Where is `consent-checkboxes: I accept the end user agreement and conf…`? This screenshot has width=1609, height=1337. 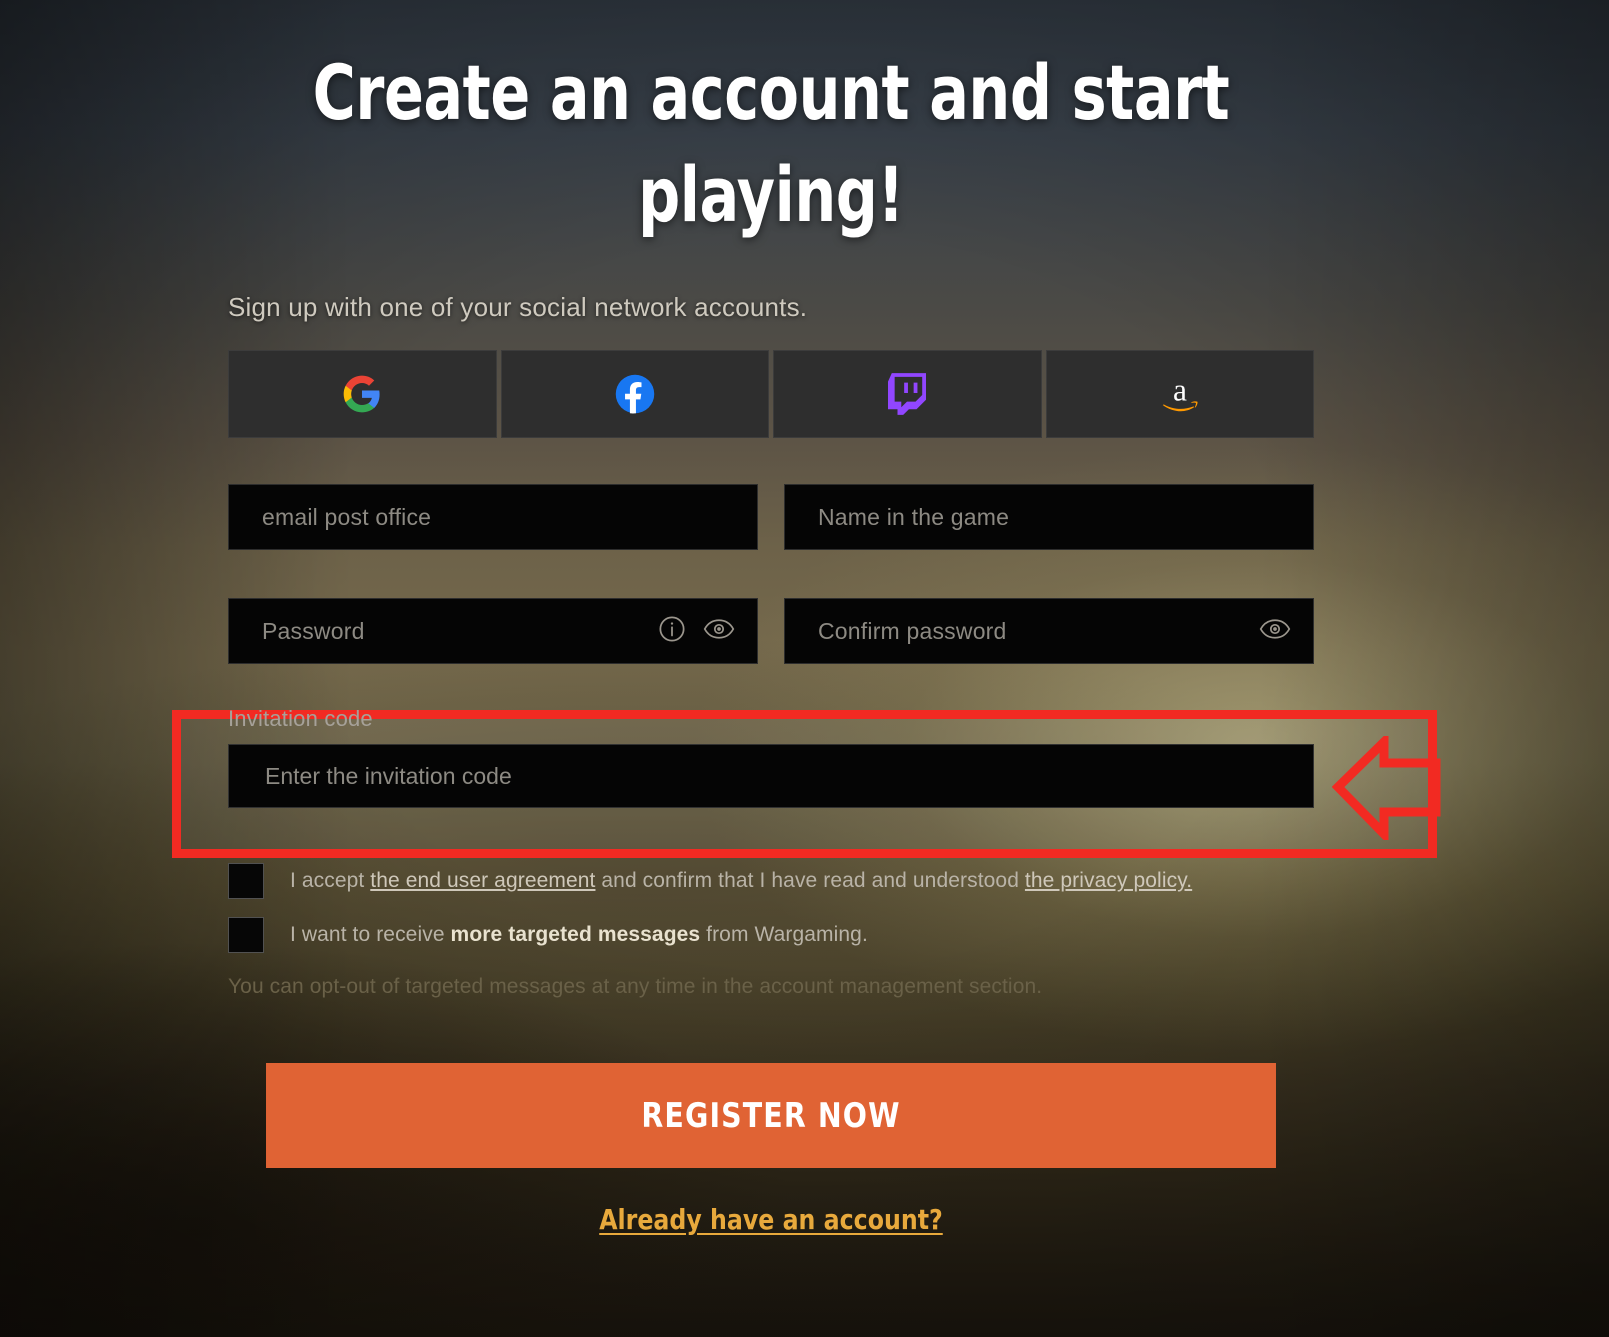
consent-checkboxes: I accept the end user agreement and conf… is located at coordinates (771, 916).